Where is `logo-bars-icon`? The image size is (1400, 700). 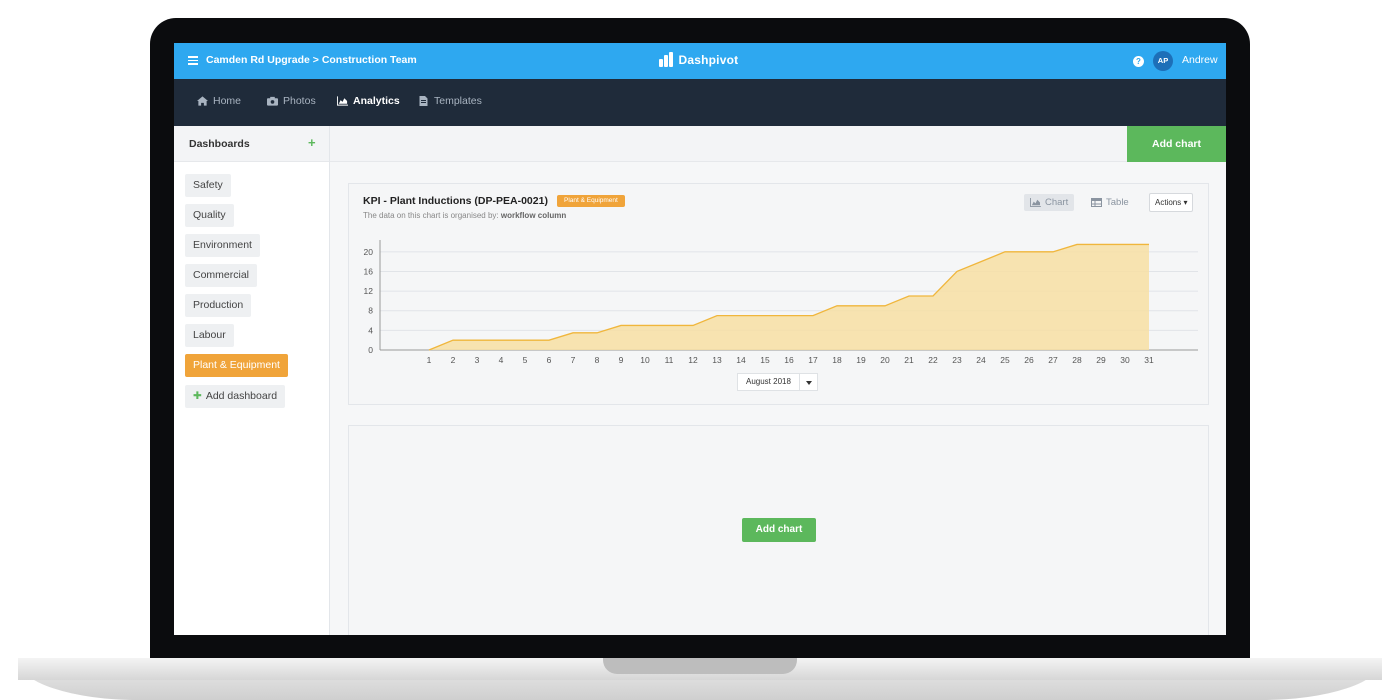
logo-bars-icon is located at coordinates (666, 59).